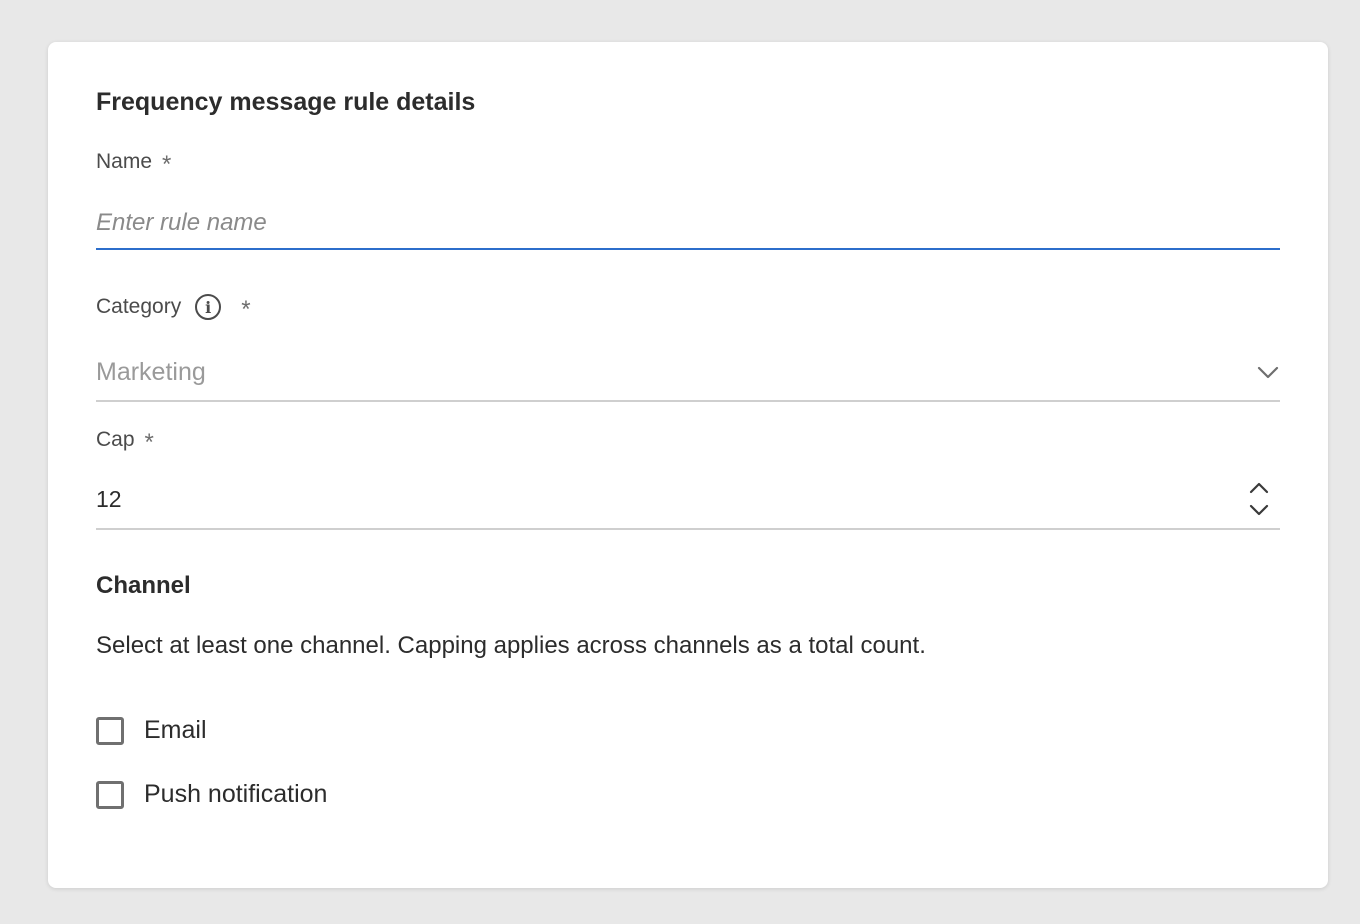 This screenshot has height=924, width=1360. I want to click on channel-option-push: Push notification, so click(211, 794).